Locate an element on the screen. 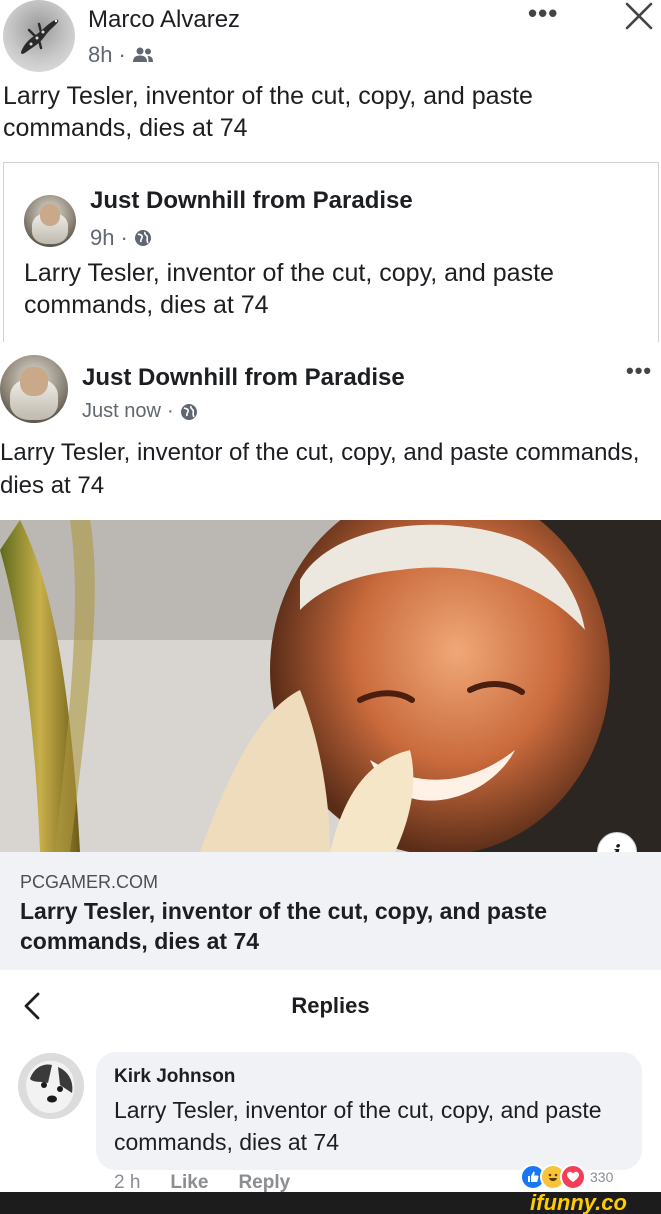 The height and width of the screenshot is (1214, 661). post-time: 8h is located at coordinates (100, 55).